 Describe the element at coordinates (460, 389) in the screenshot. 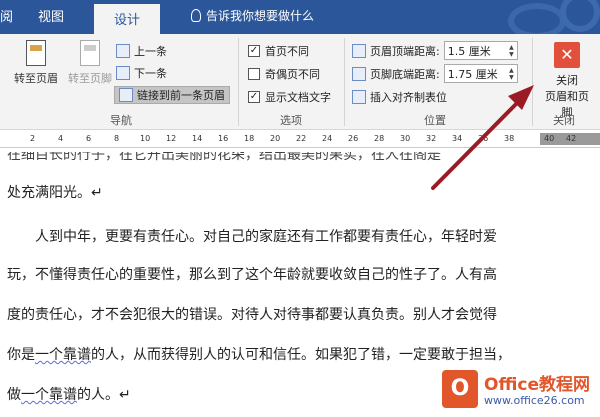

I see `office-logo-icon: O` at that location.